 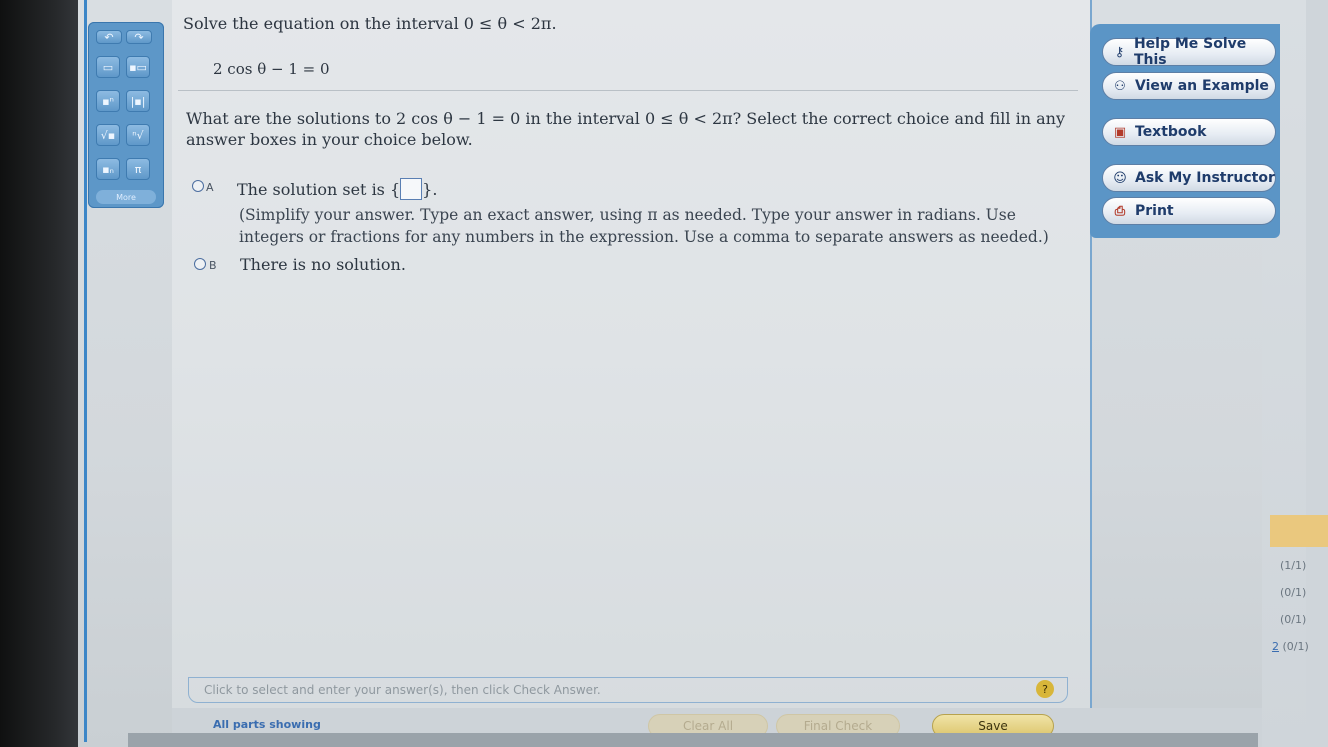 I want to click on parts-status-link: All parts showing, so click(x=267, y=724).